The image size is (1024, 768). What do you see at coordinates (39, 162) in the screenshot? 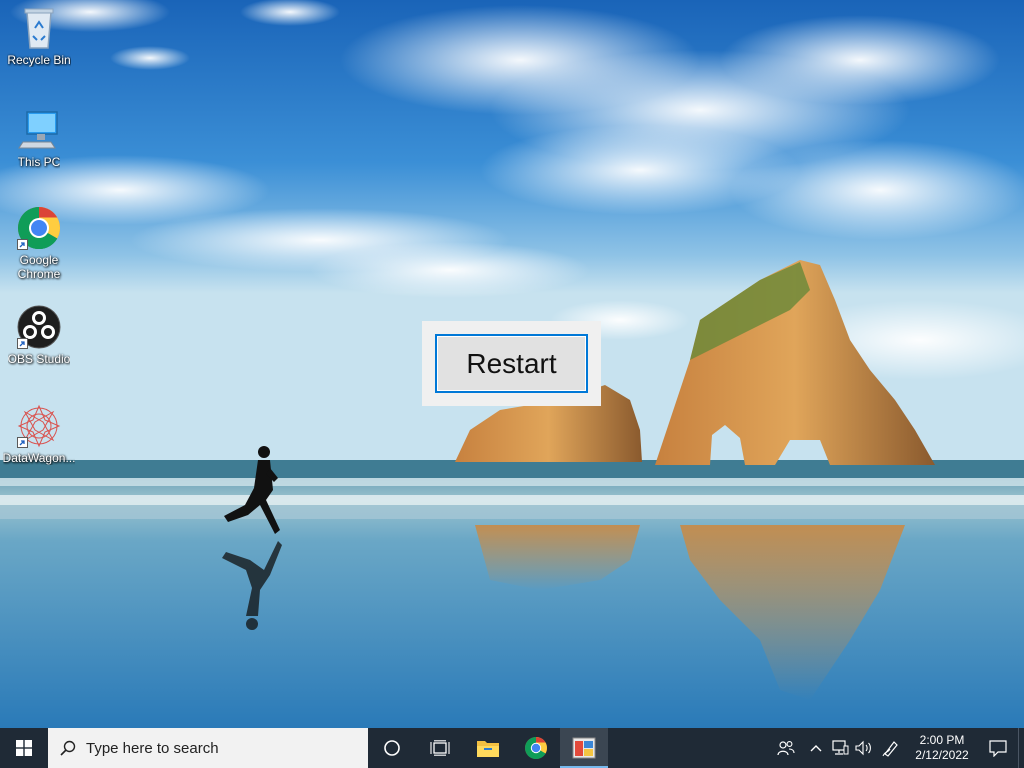
I see `desktop-icon-label: This PC` at bounding box center [39, 162].